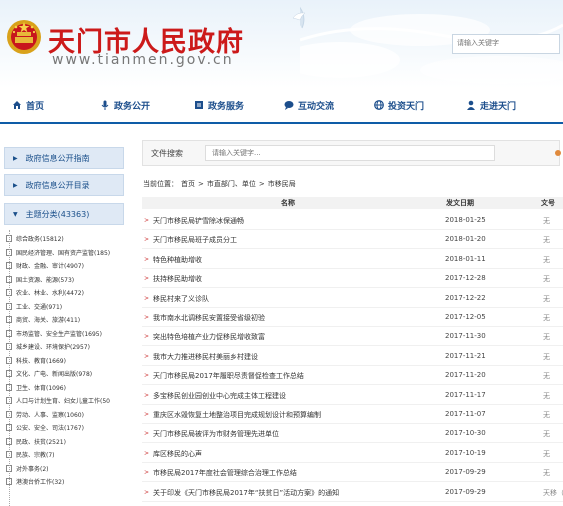  Describe the element at coordinates (460, 203) in the screenshot. I see `column-header-date: 发文日期` at that location.